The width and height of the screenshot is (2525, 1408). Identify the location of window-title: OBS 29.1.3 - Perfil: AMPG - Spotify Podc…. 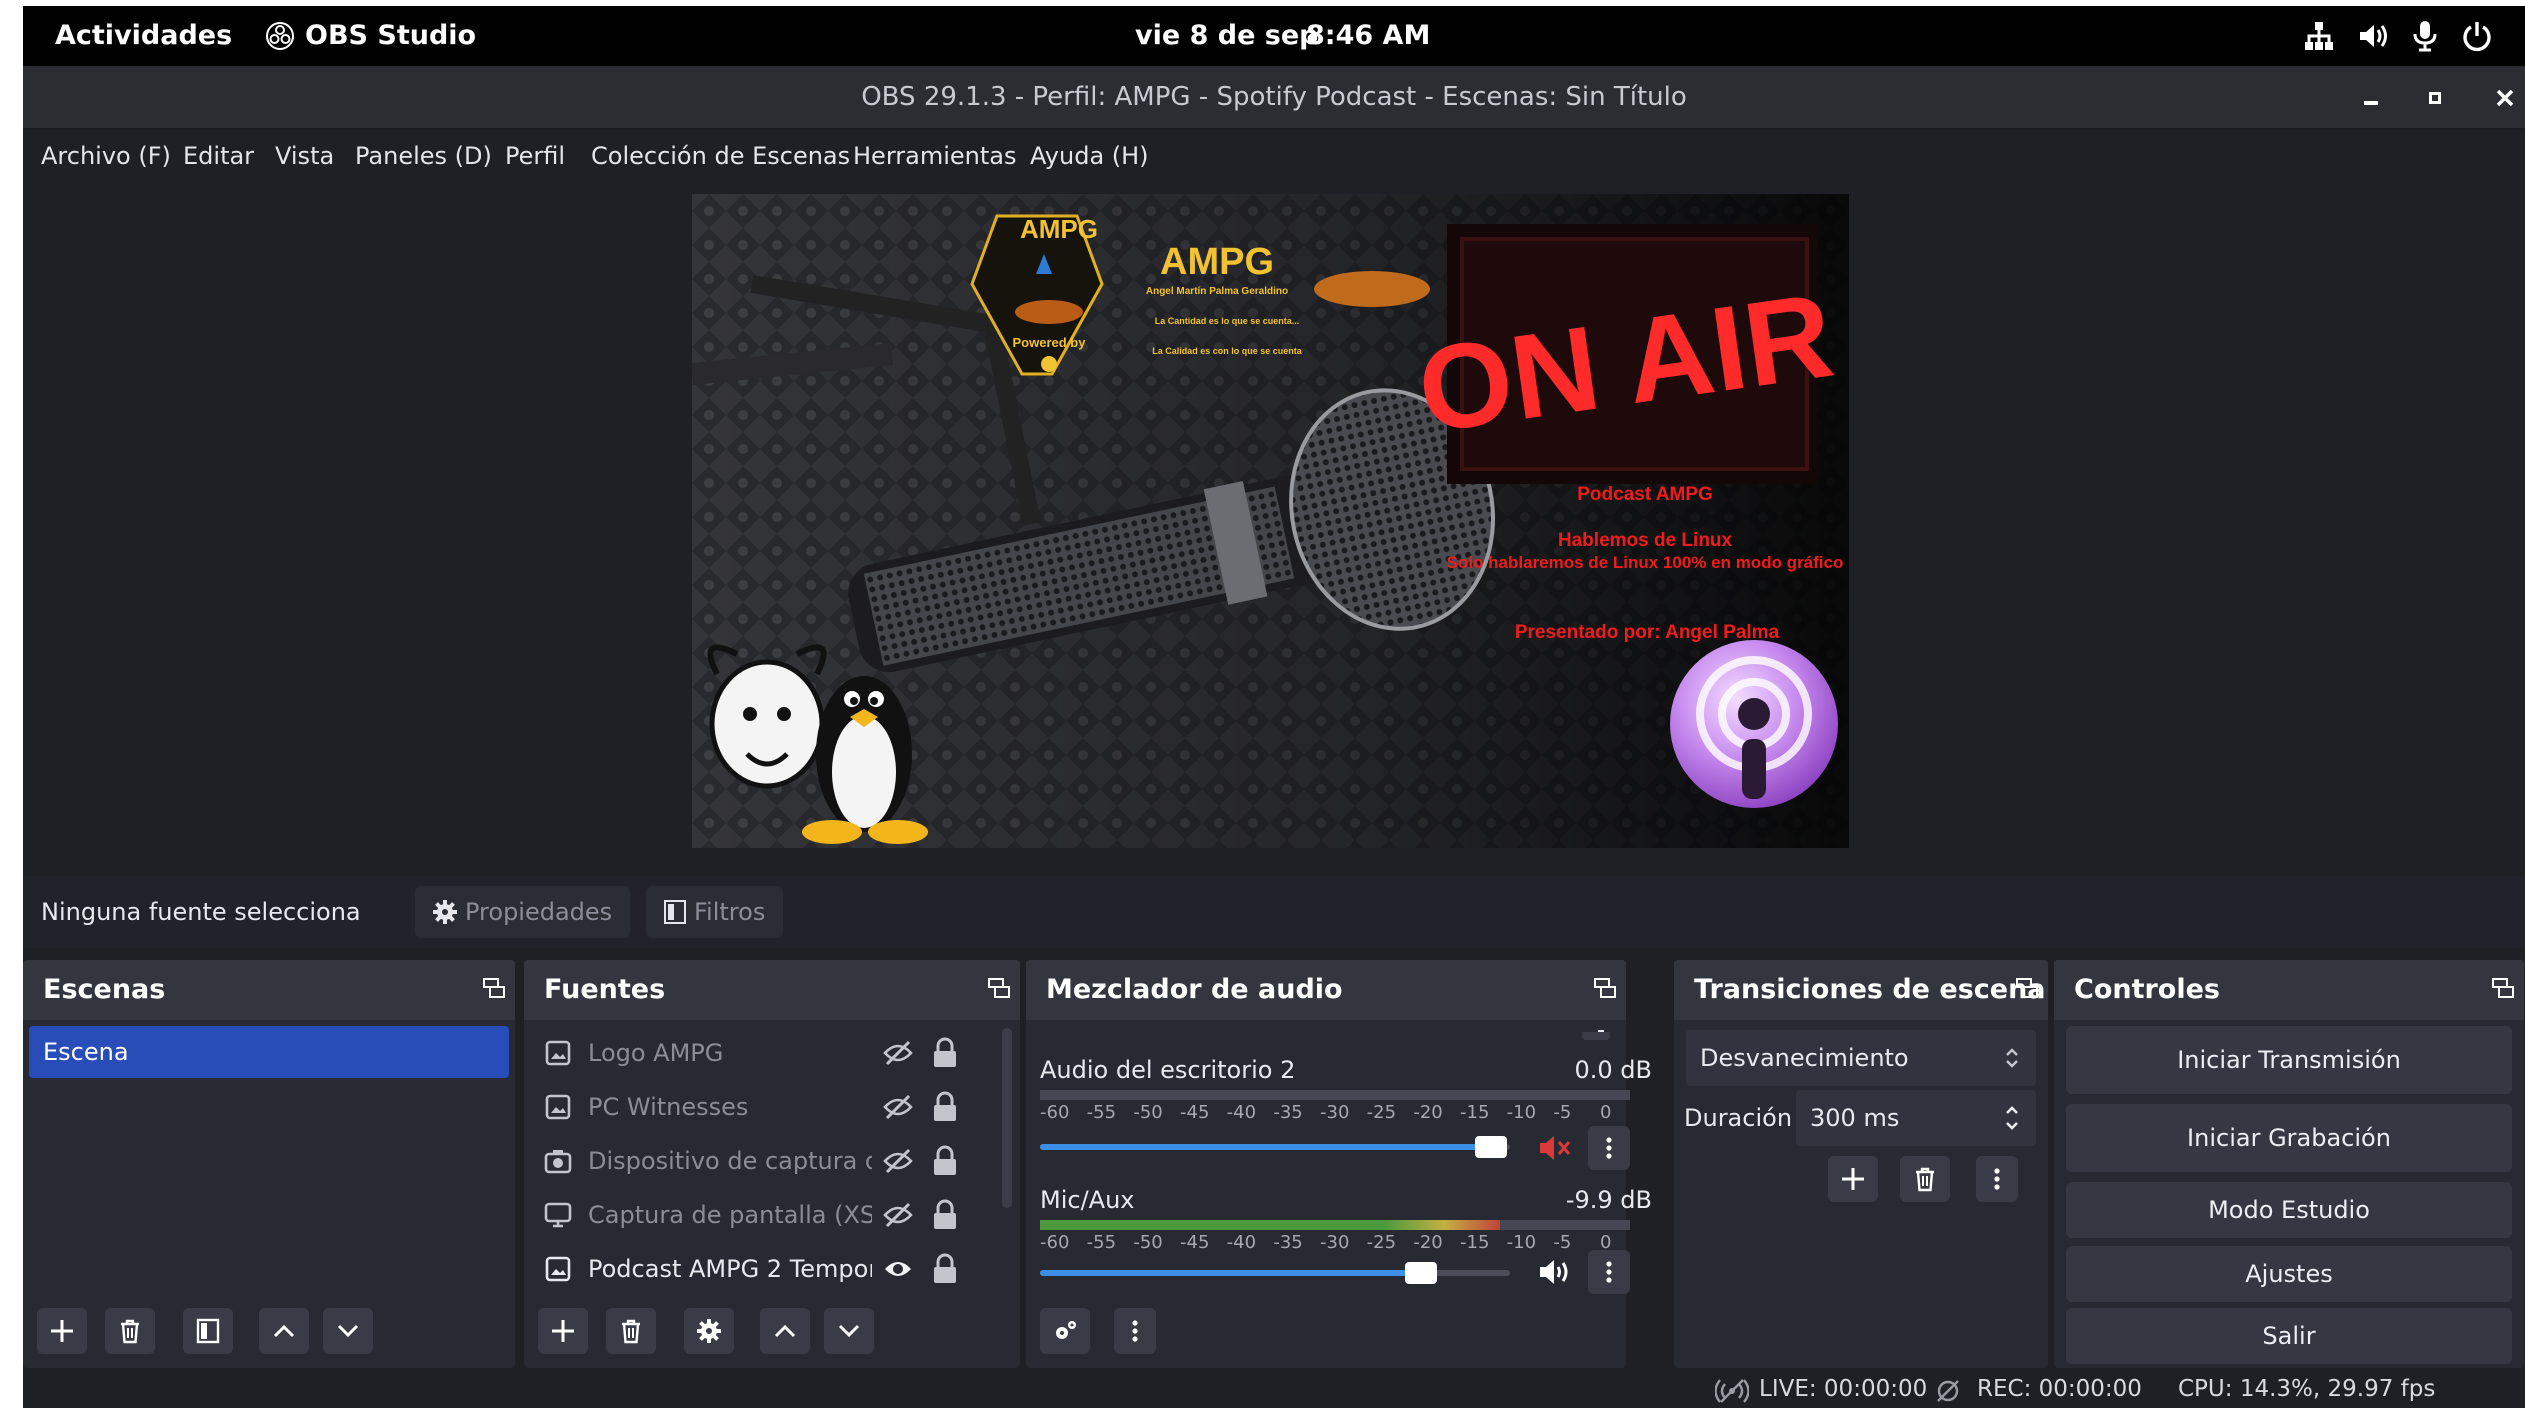
(1274, 97).